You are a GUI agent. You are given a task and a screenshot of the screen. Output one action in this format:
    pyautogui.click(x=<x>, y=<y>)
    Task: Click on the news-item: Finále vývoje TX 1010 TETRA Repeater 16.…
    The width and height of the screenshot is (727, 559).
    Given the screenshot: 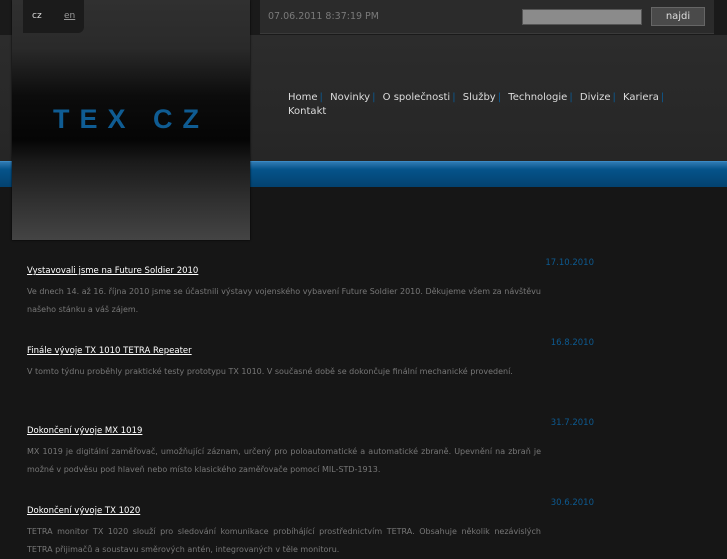 What is the action you would take?
    pyautogui.click(x=310, y=359)
    